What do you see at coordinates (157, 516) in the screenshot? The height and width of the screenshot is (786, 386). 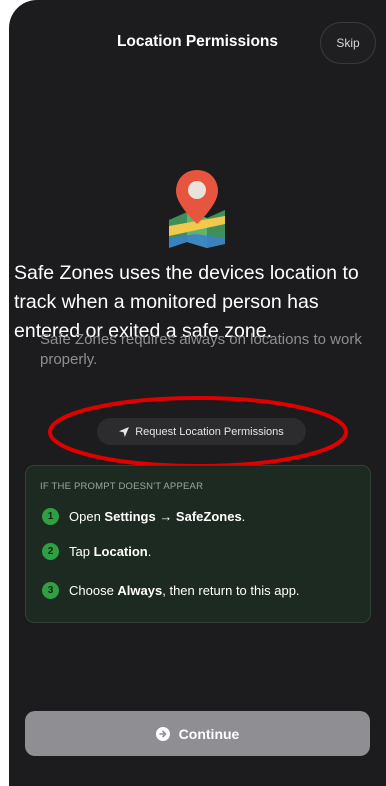 I see `step-text: Open Settings → SafeZones.` at bounding box center [157, 516].